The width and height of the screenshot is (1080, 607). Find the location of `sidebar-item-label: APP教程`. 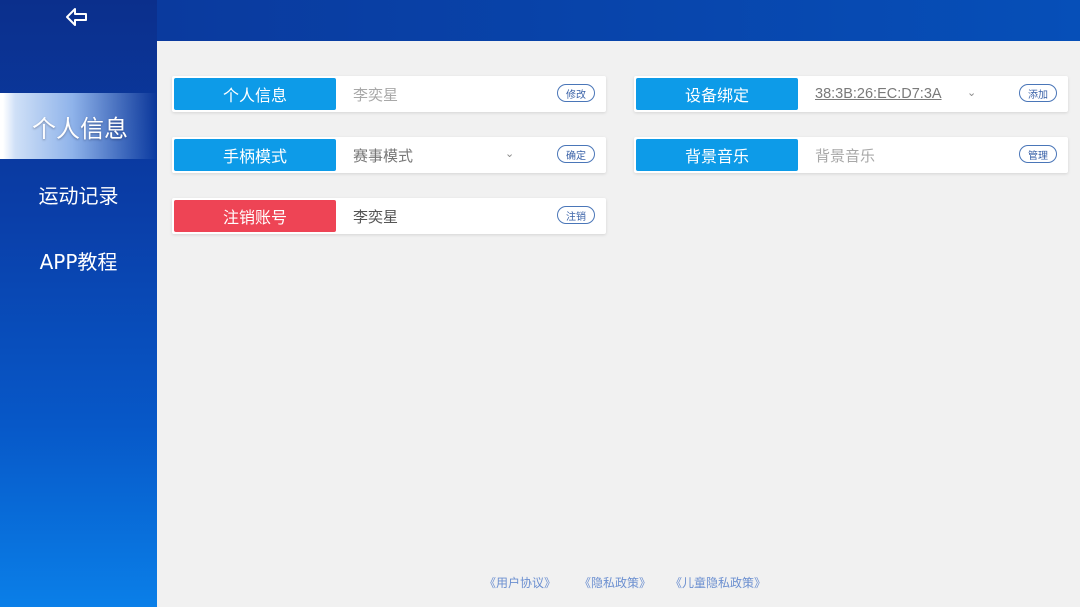

sidebar-item-label: APP教程 is located at coordinates (78, 261).